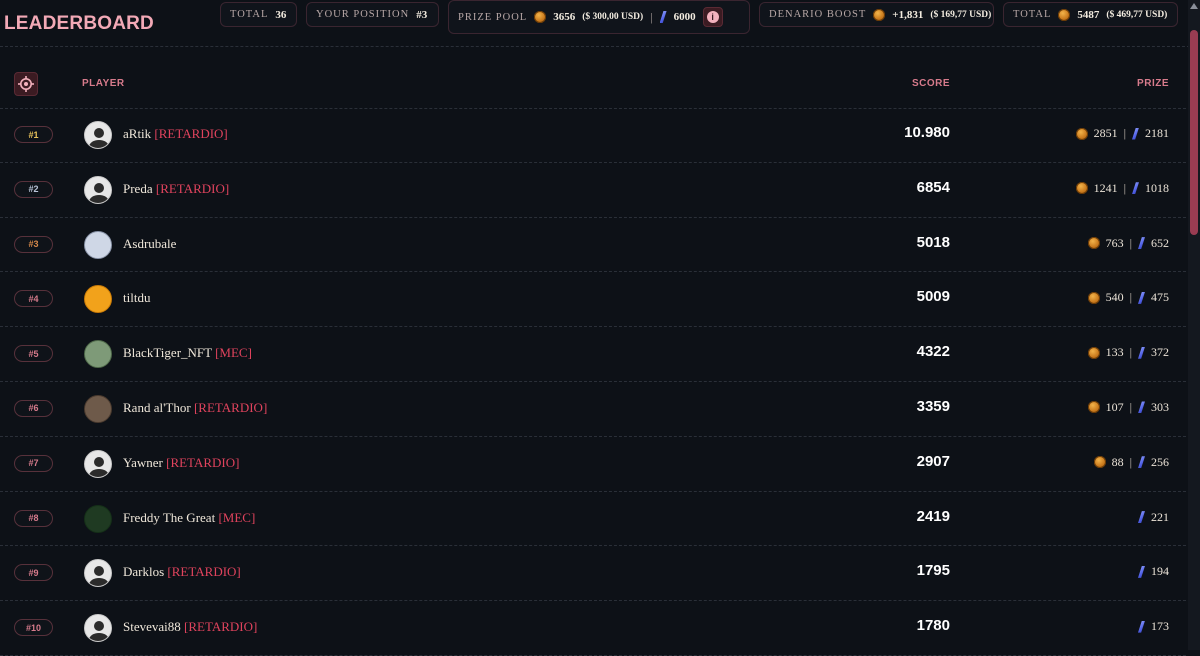  I want to click on column-header-score: SCORE, so click(931, 83).